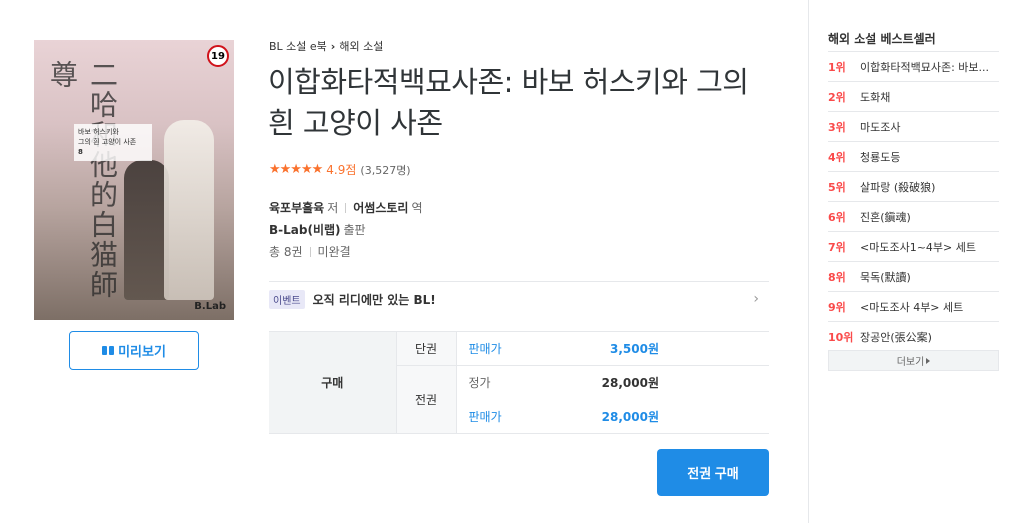 The height and width of the screenshot is (523, 1015). I want to click on bestseller-item: 2위 도화채, so click(913, 97).